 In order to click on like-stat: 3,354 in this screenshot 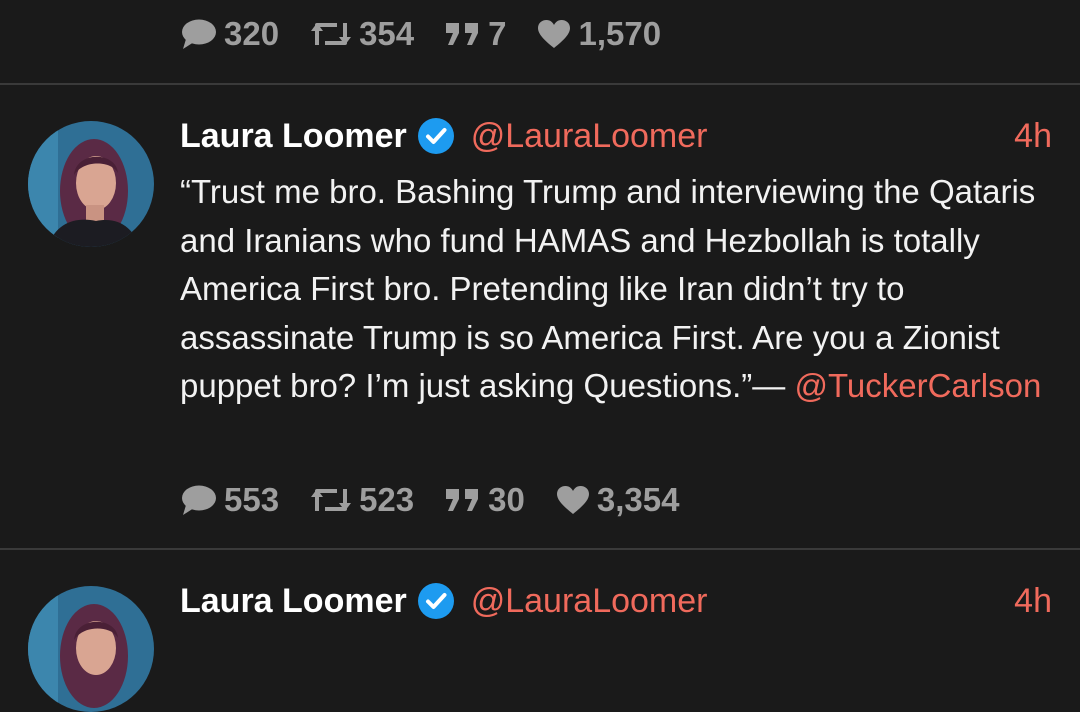, I will do `click(617, 500)`.